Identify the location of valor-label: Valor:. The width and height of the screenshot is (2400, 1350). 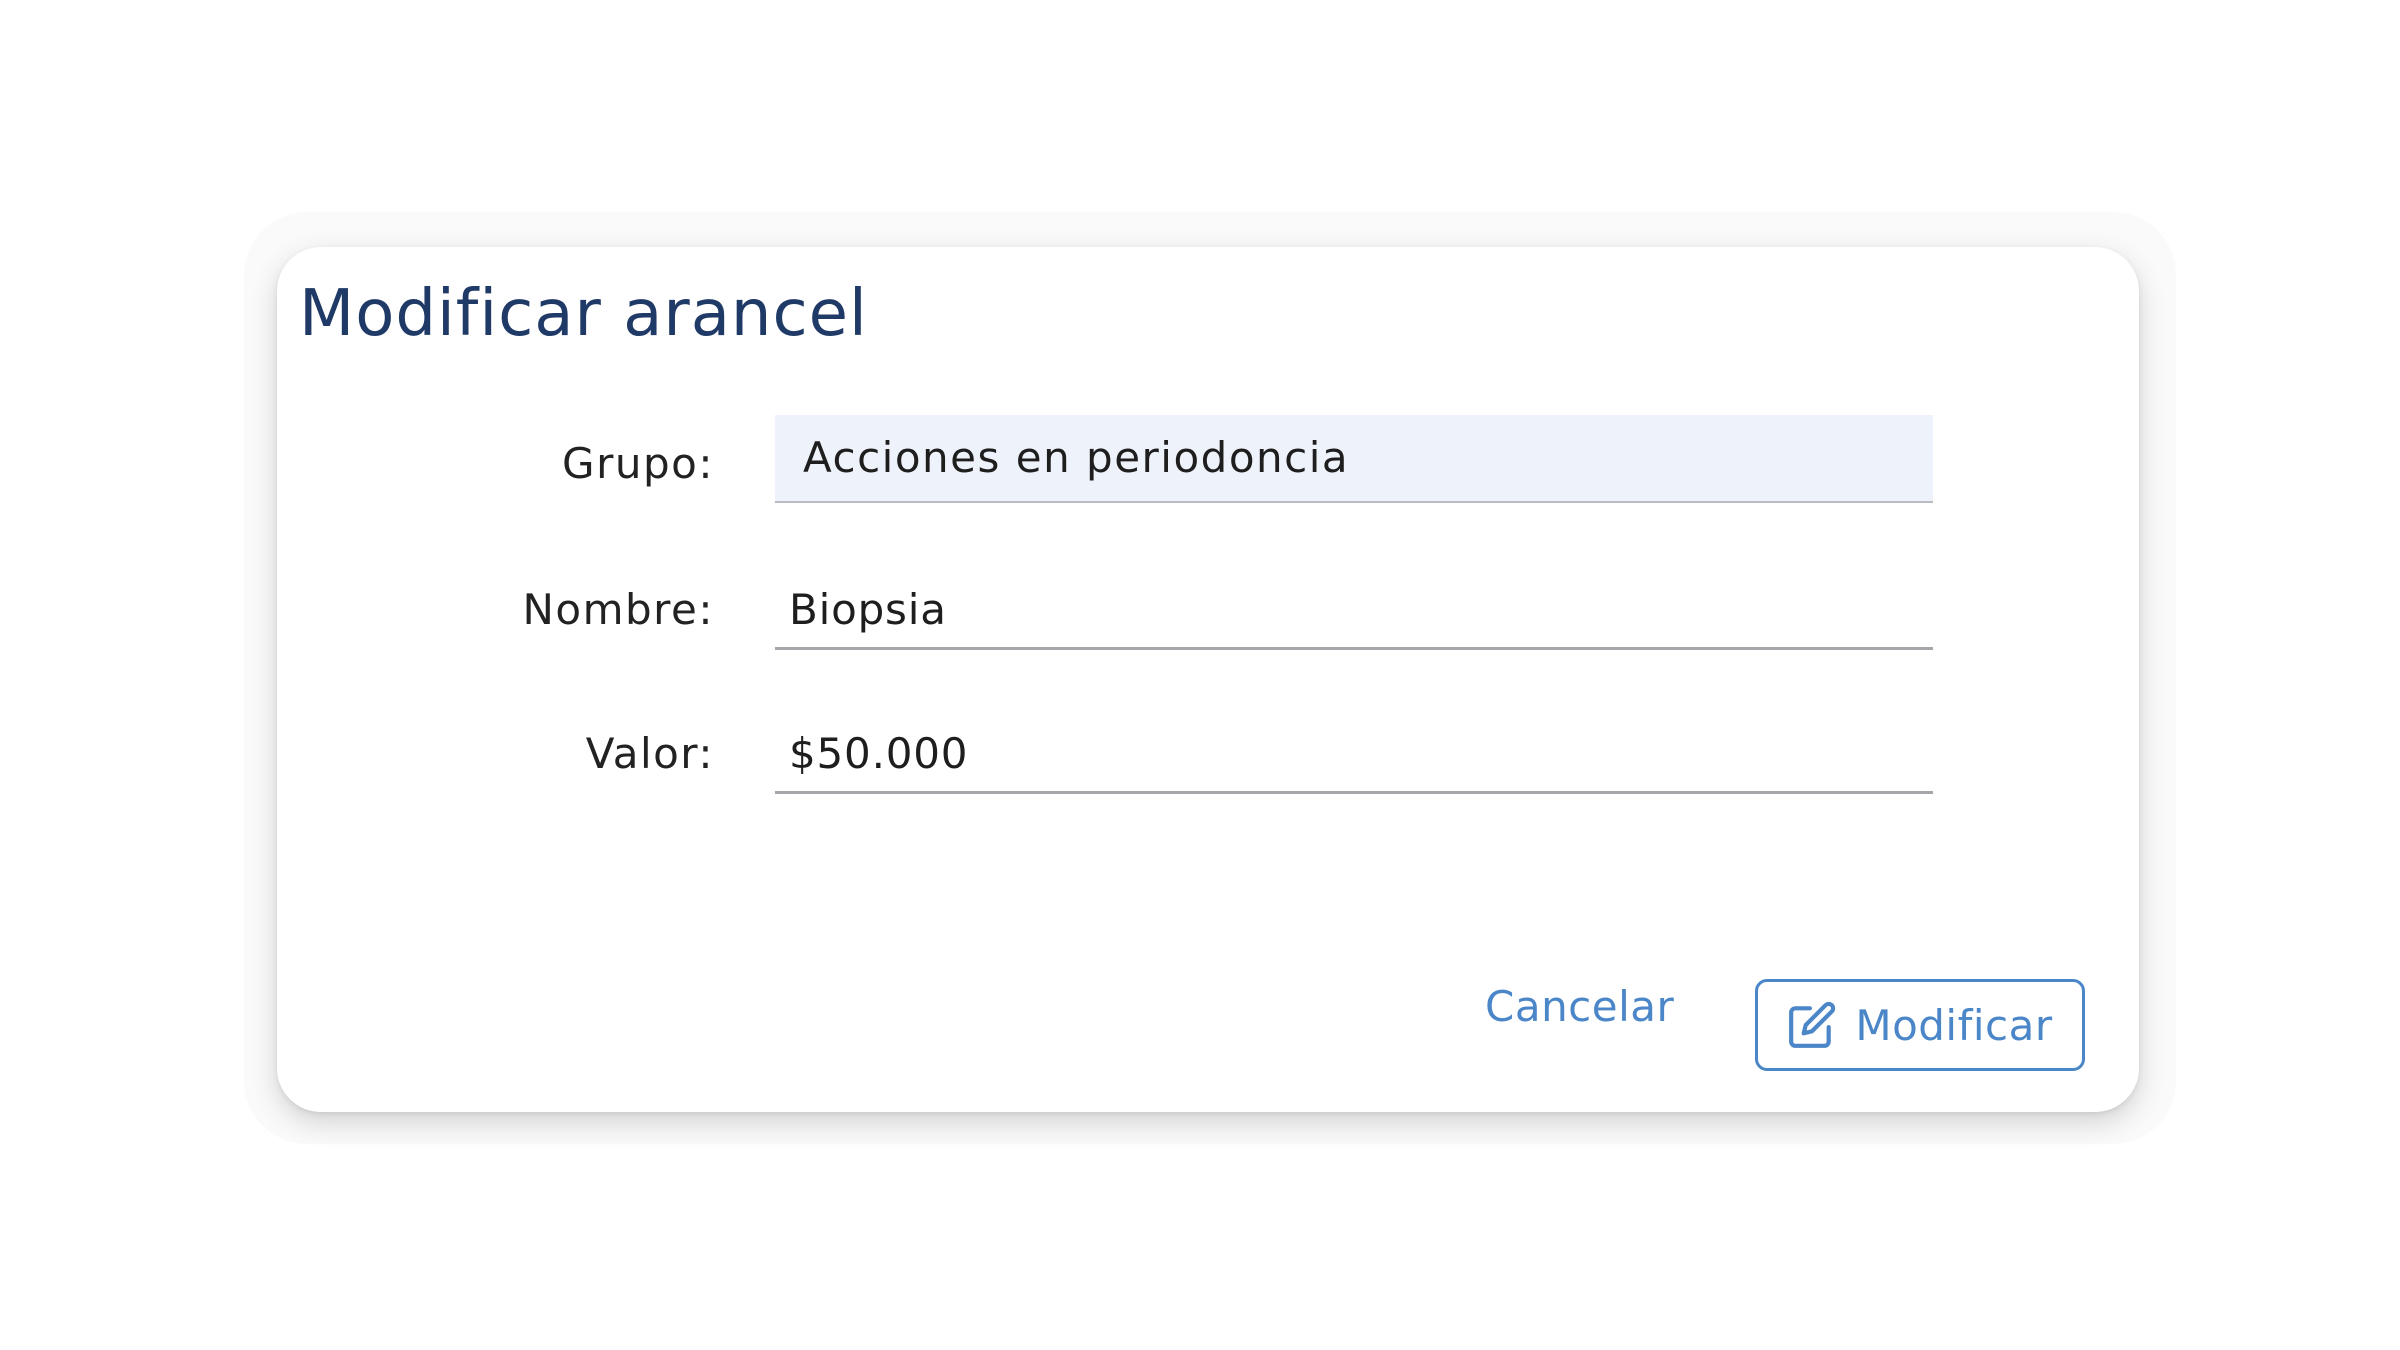
(649, 753).